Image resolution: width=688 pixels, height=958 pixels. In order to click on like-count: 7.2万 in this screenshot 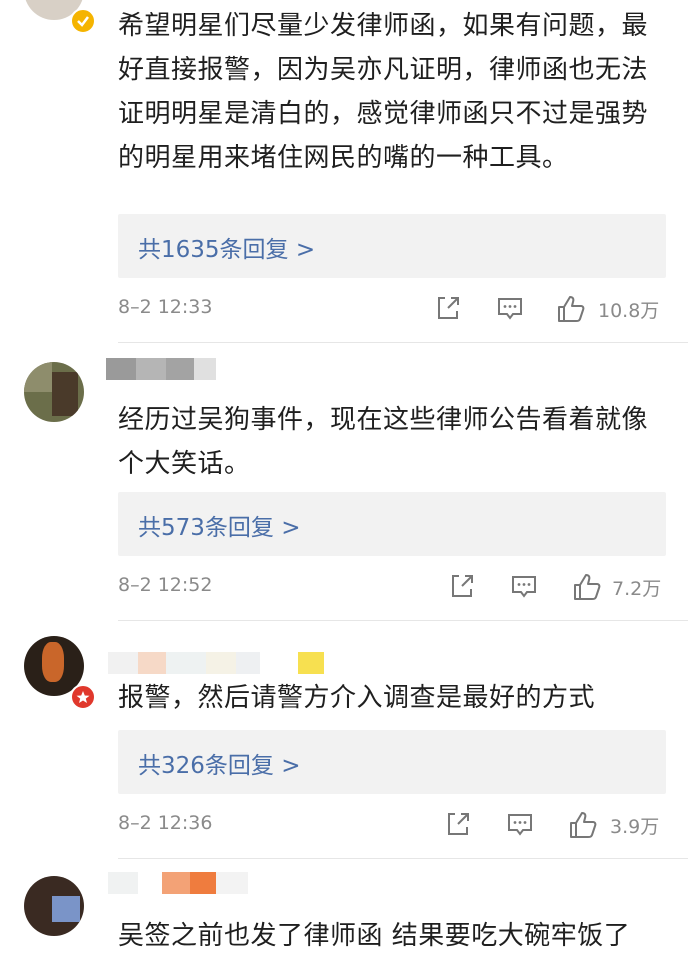, I will do `click(637, 589)`.